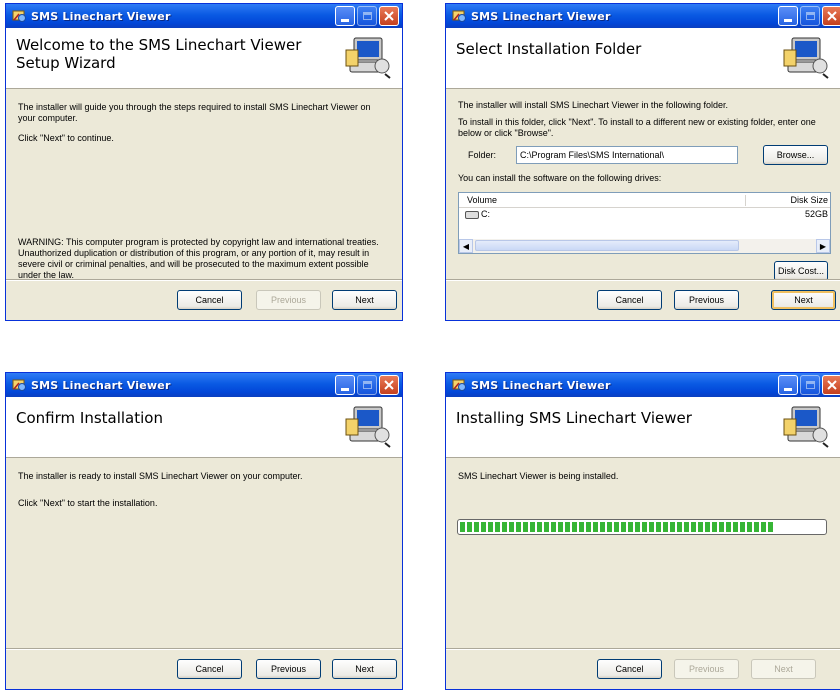  I want to click on drive-size: 52GB, so click(816, 214).